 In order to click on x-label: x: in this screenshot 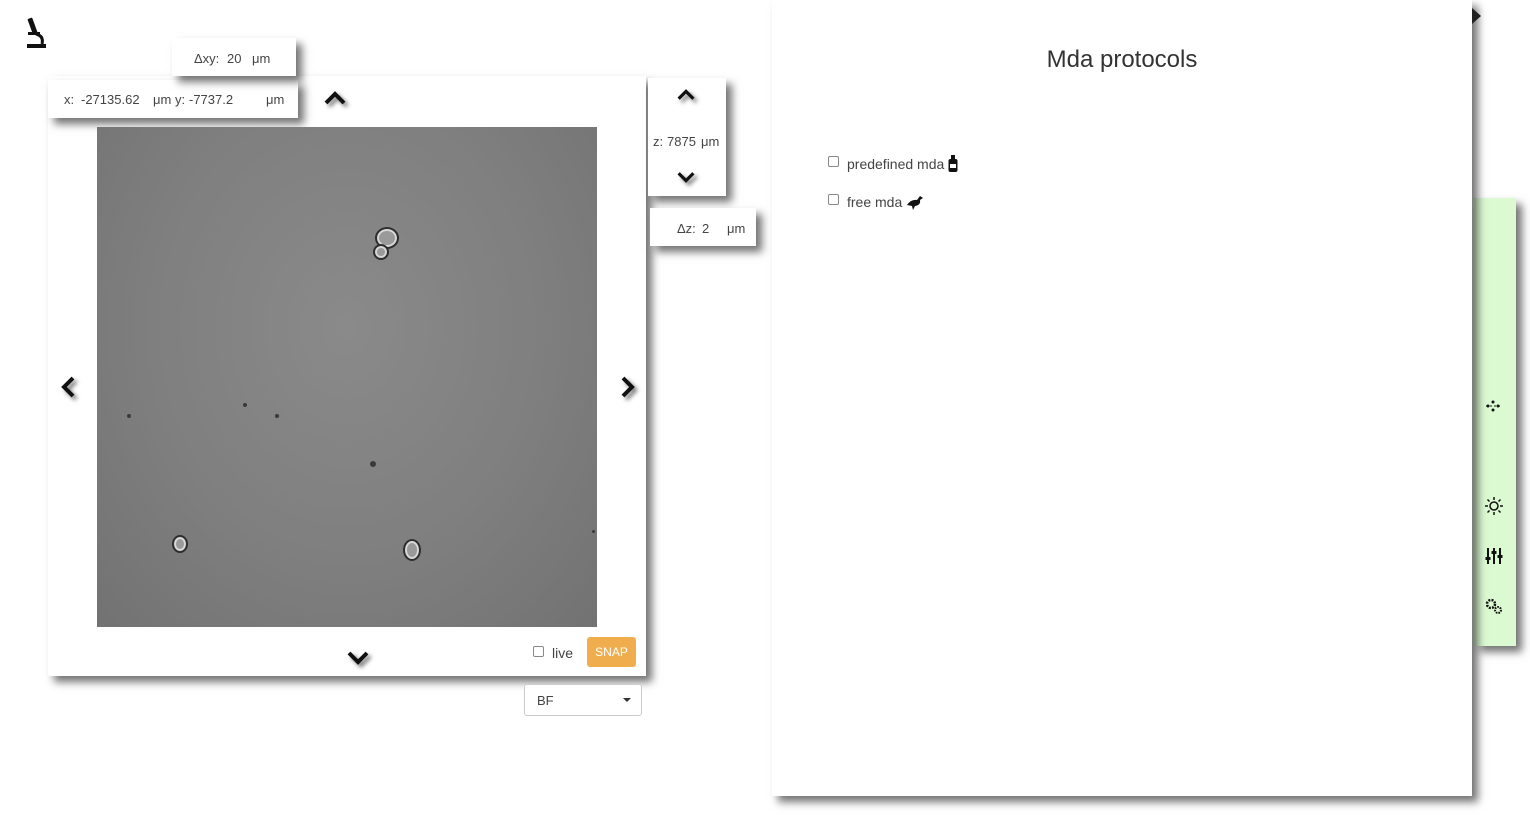, I will do `click(69, 99)`.